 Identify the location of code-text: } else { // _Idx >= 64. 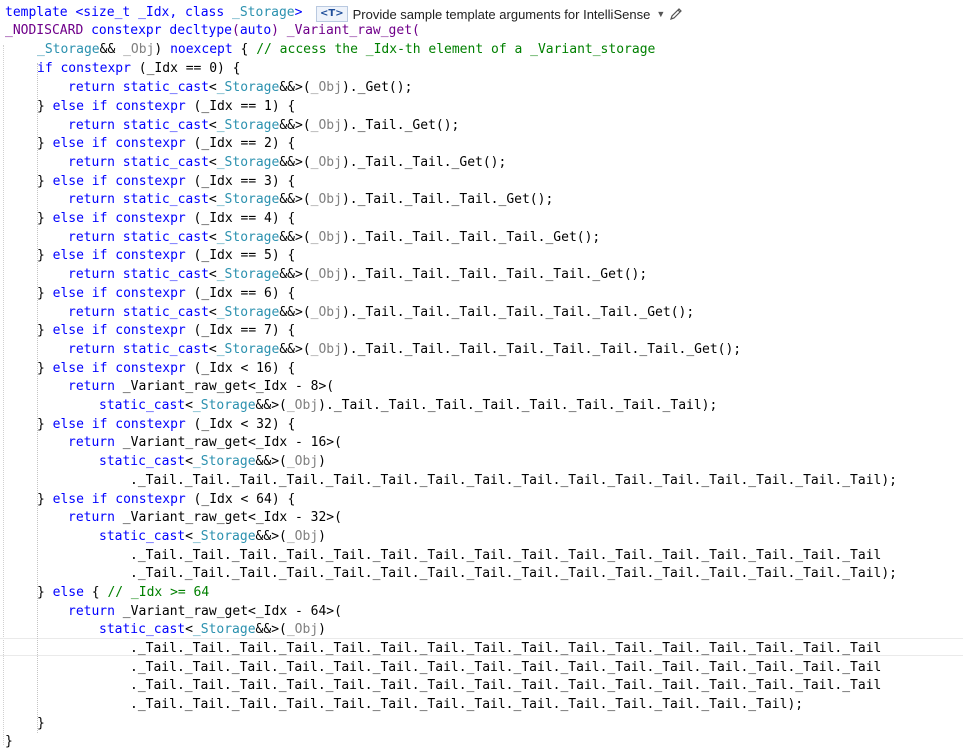
(123, 592).